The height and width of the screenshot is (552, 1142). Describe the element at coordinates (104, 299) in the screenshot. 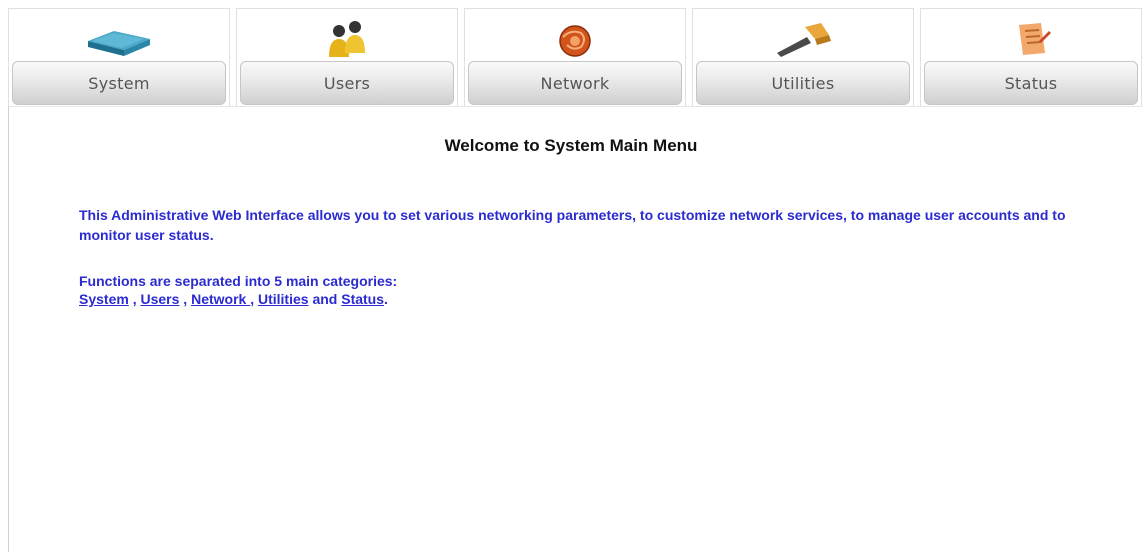

I see `link-system: System` at that location.